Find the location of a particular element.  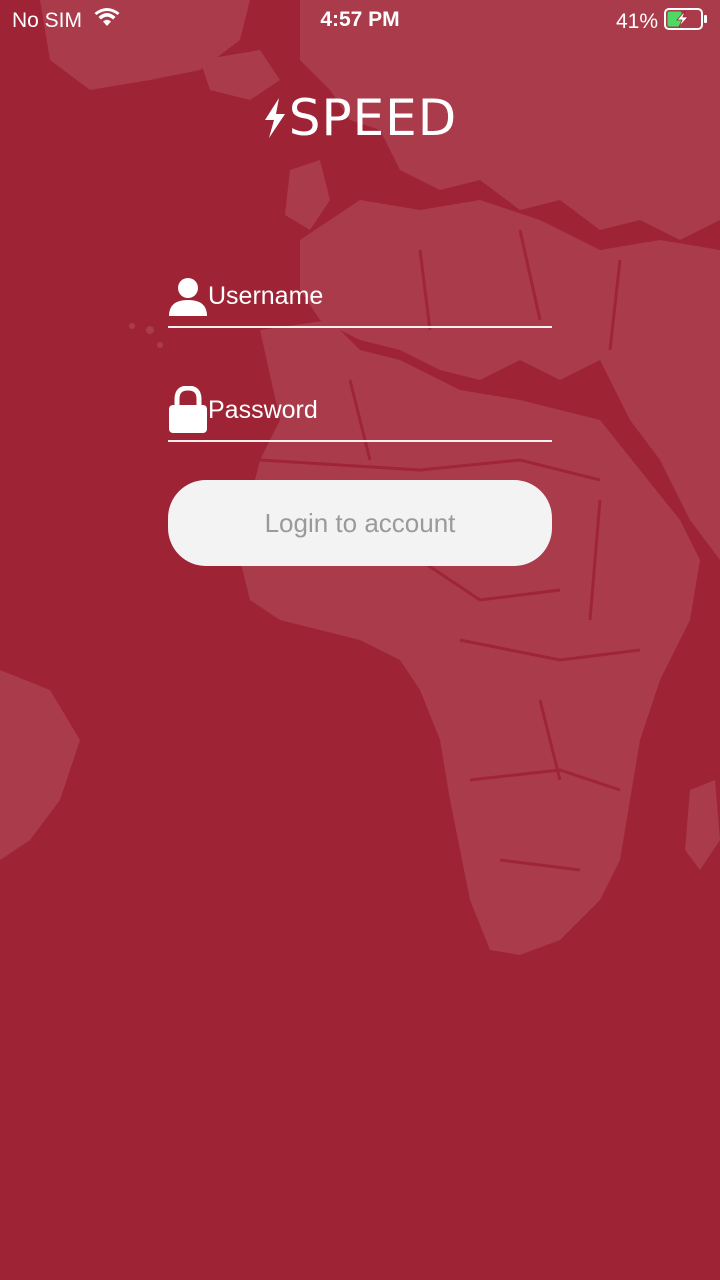

status-bar: No SIM 4:57 PM 41% is located at coordinates (360, 20).